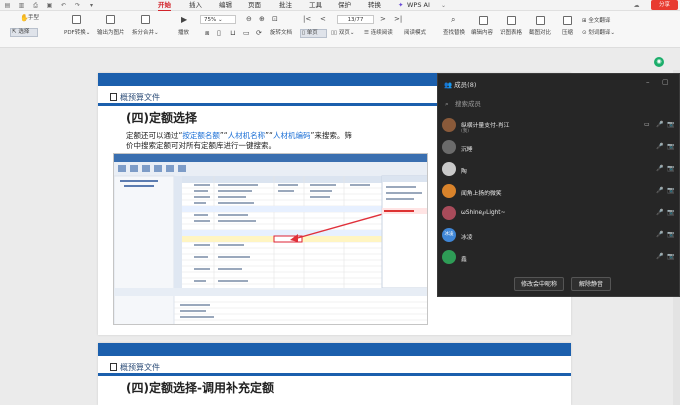  What do you see at coordinates (454, 33) in the screenshot?
I see `find-replace-button: 查找替换` at bounding box center [454, 33].